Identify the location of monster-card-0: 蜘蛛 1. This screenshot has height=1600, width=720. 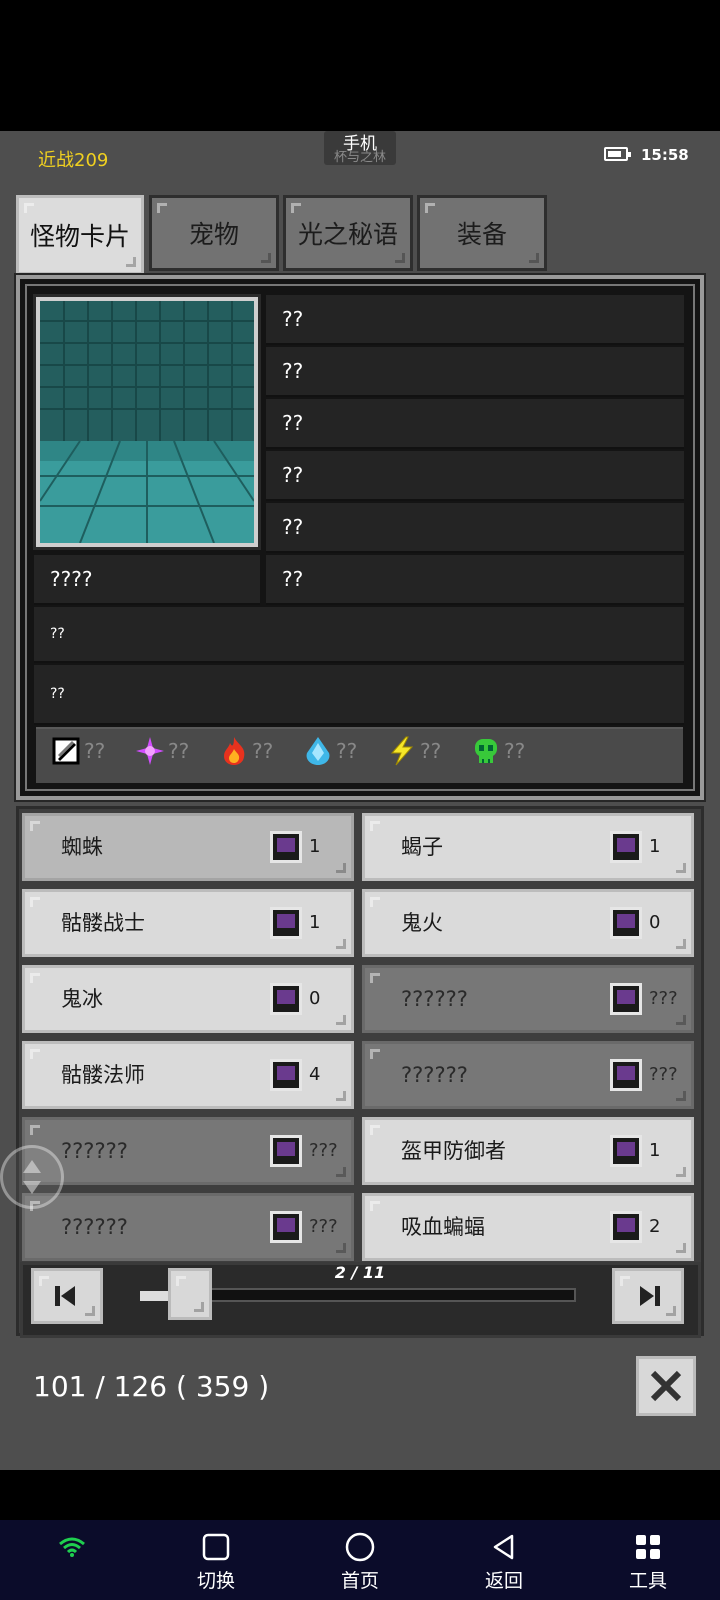
(188, 847).